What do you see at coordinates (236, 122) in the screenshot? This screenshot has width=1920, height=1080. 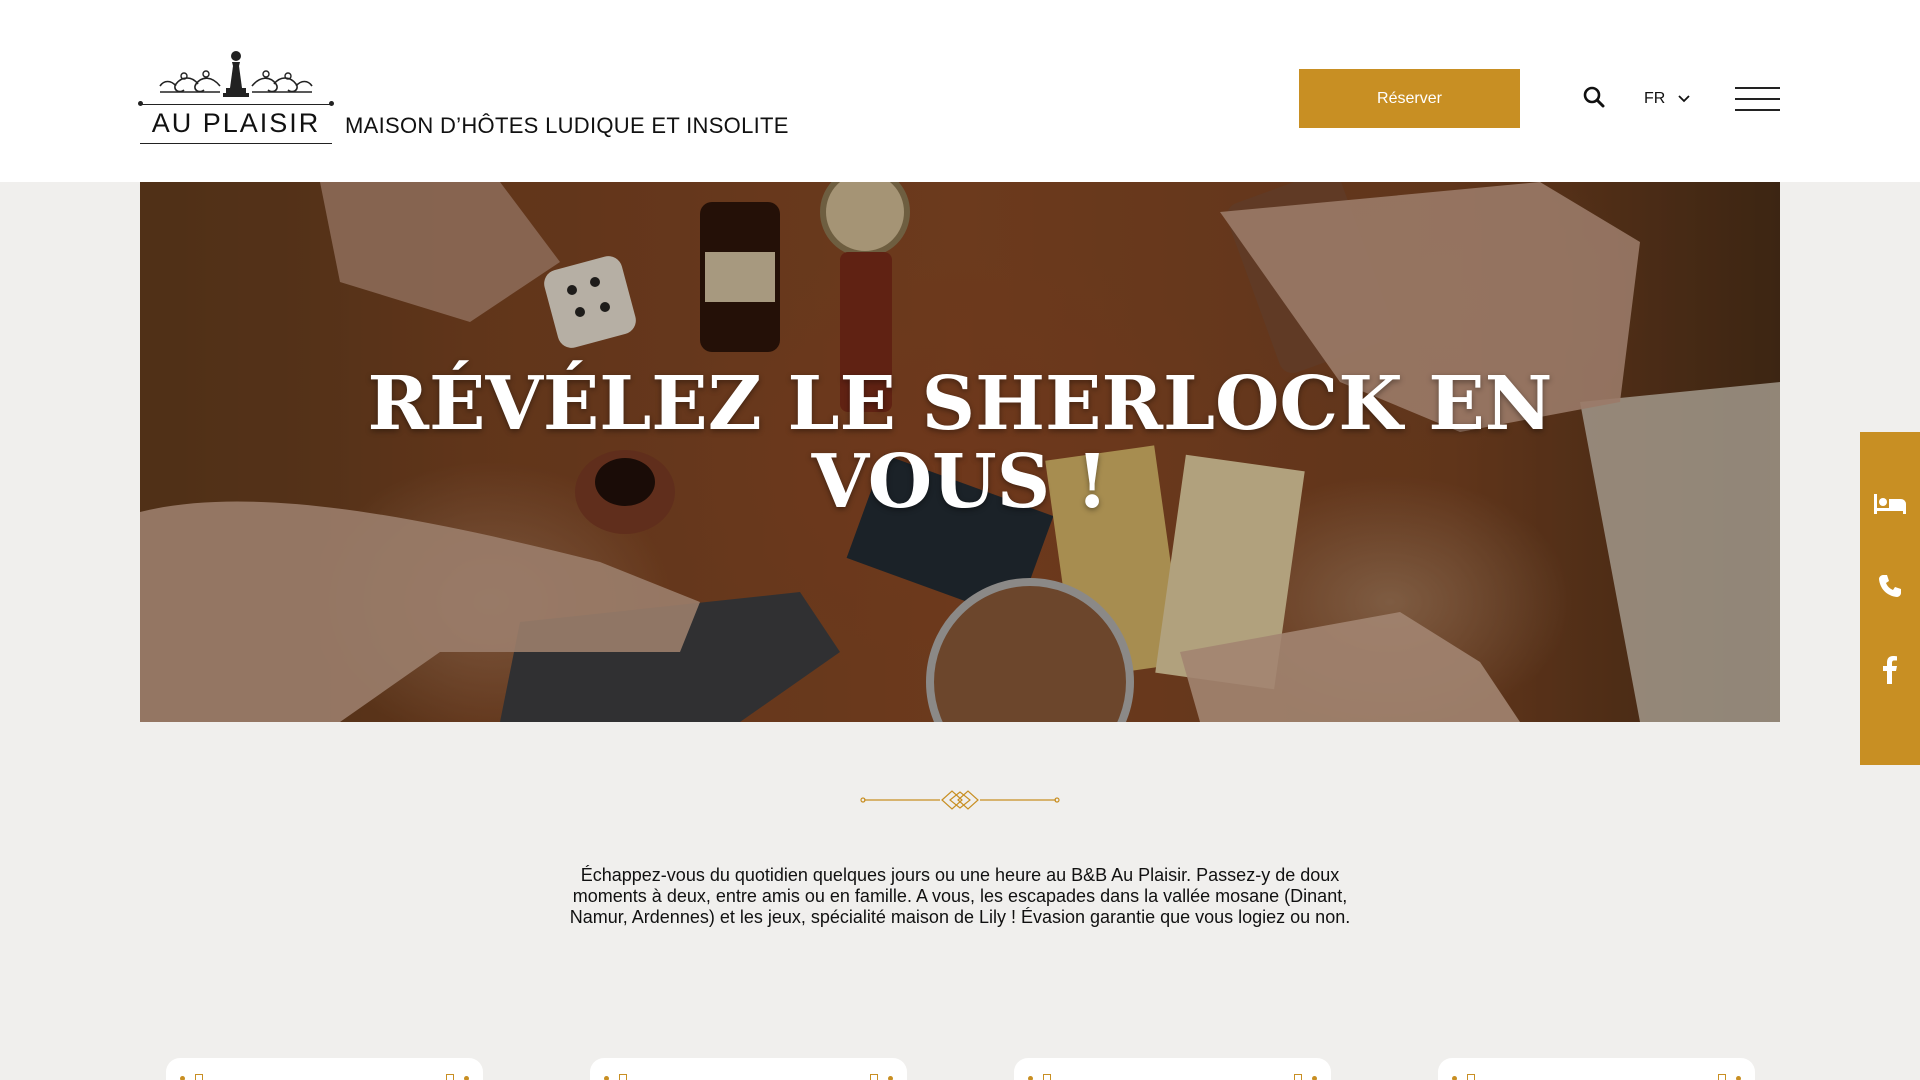 I see `logo-text: AU PLAISIR` at bounding box center [236, 122].